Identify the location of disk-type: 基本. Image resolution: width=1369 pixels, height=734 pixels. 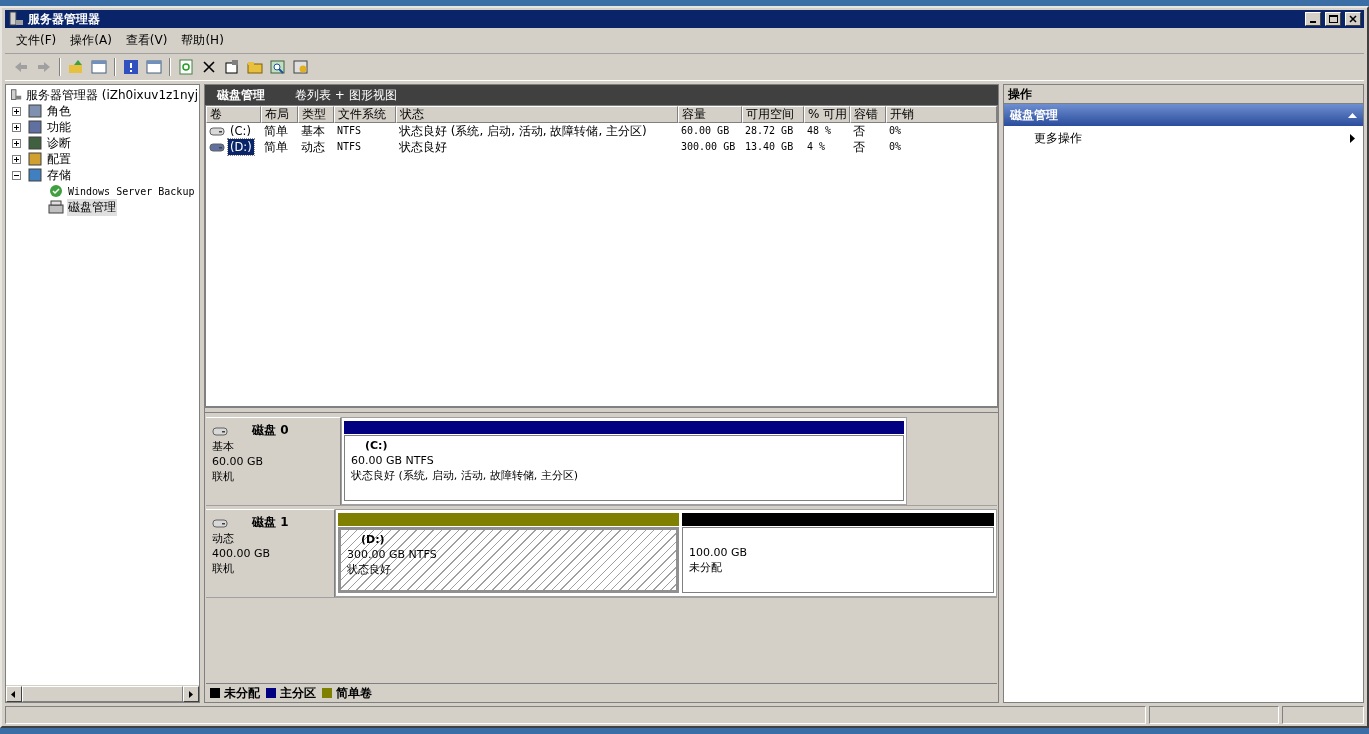
(223, 446).